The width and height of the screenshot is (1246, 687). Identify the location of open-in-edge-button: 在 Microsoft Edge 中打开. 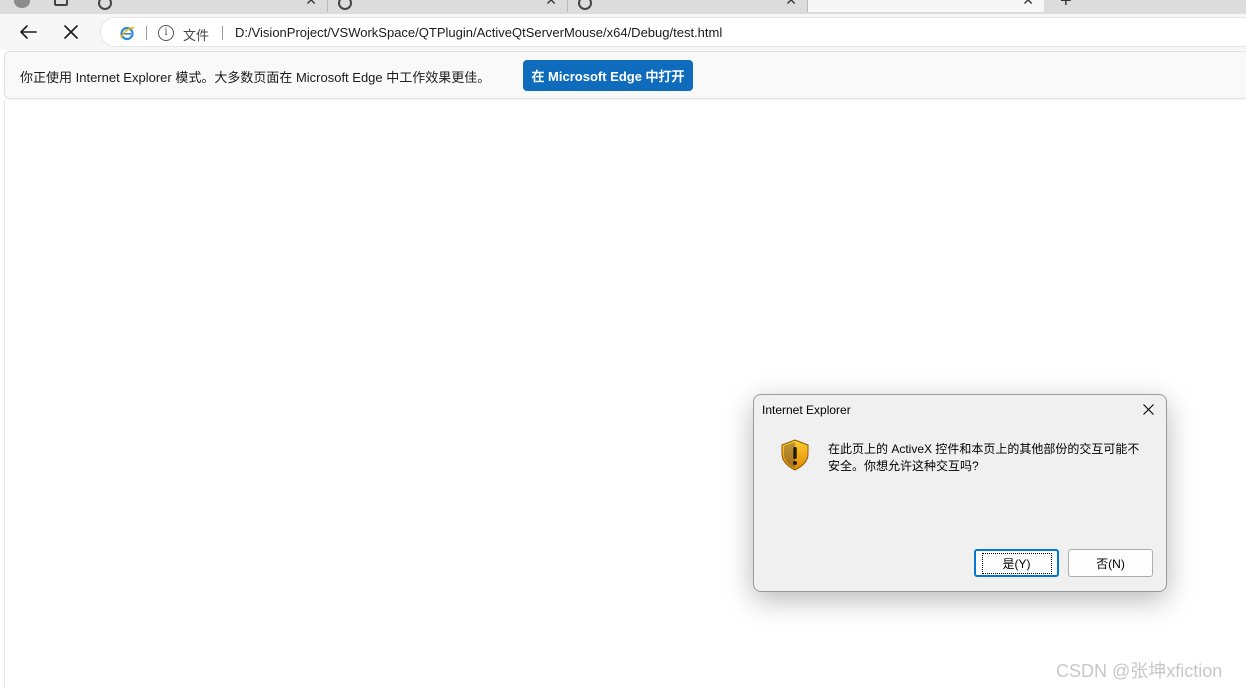
(608, 75).